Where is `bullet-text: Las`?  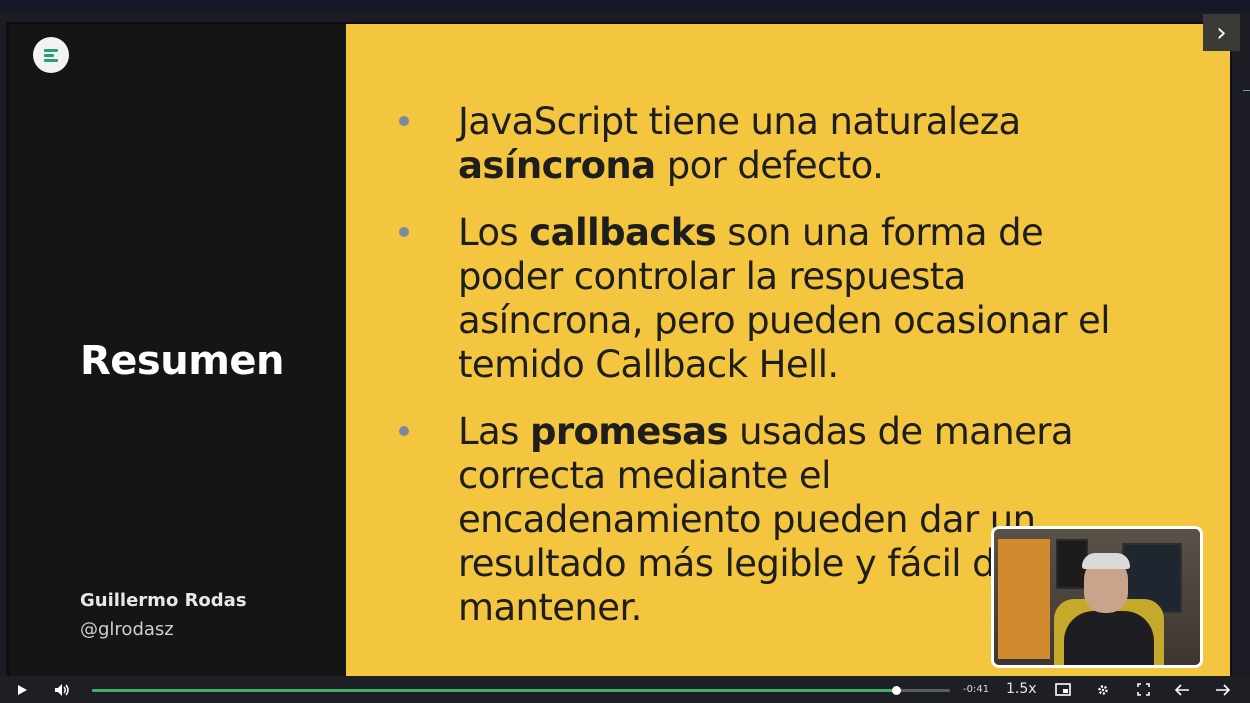 bullet-text: Las is located at coordinates (494, 431).